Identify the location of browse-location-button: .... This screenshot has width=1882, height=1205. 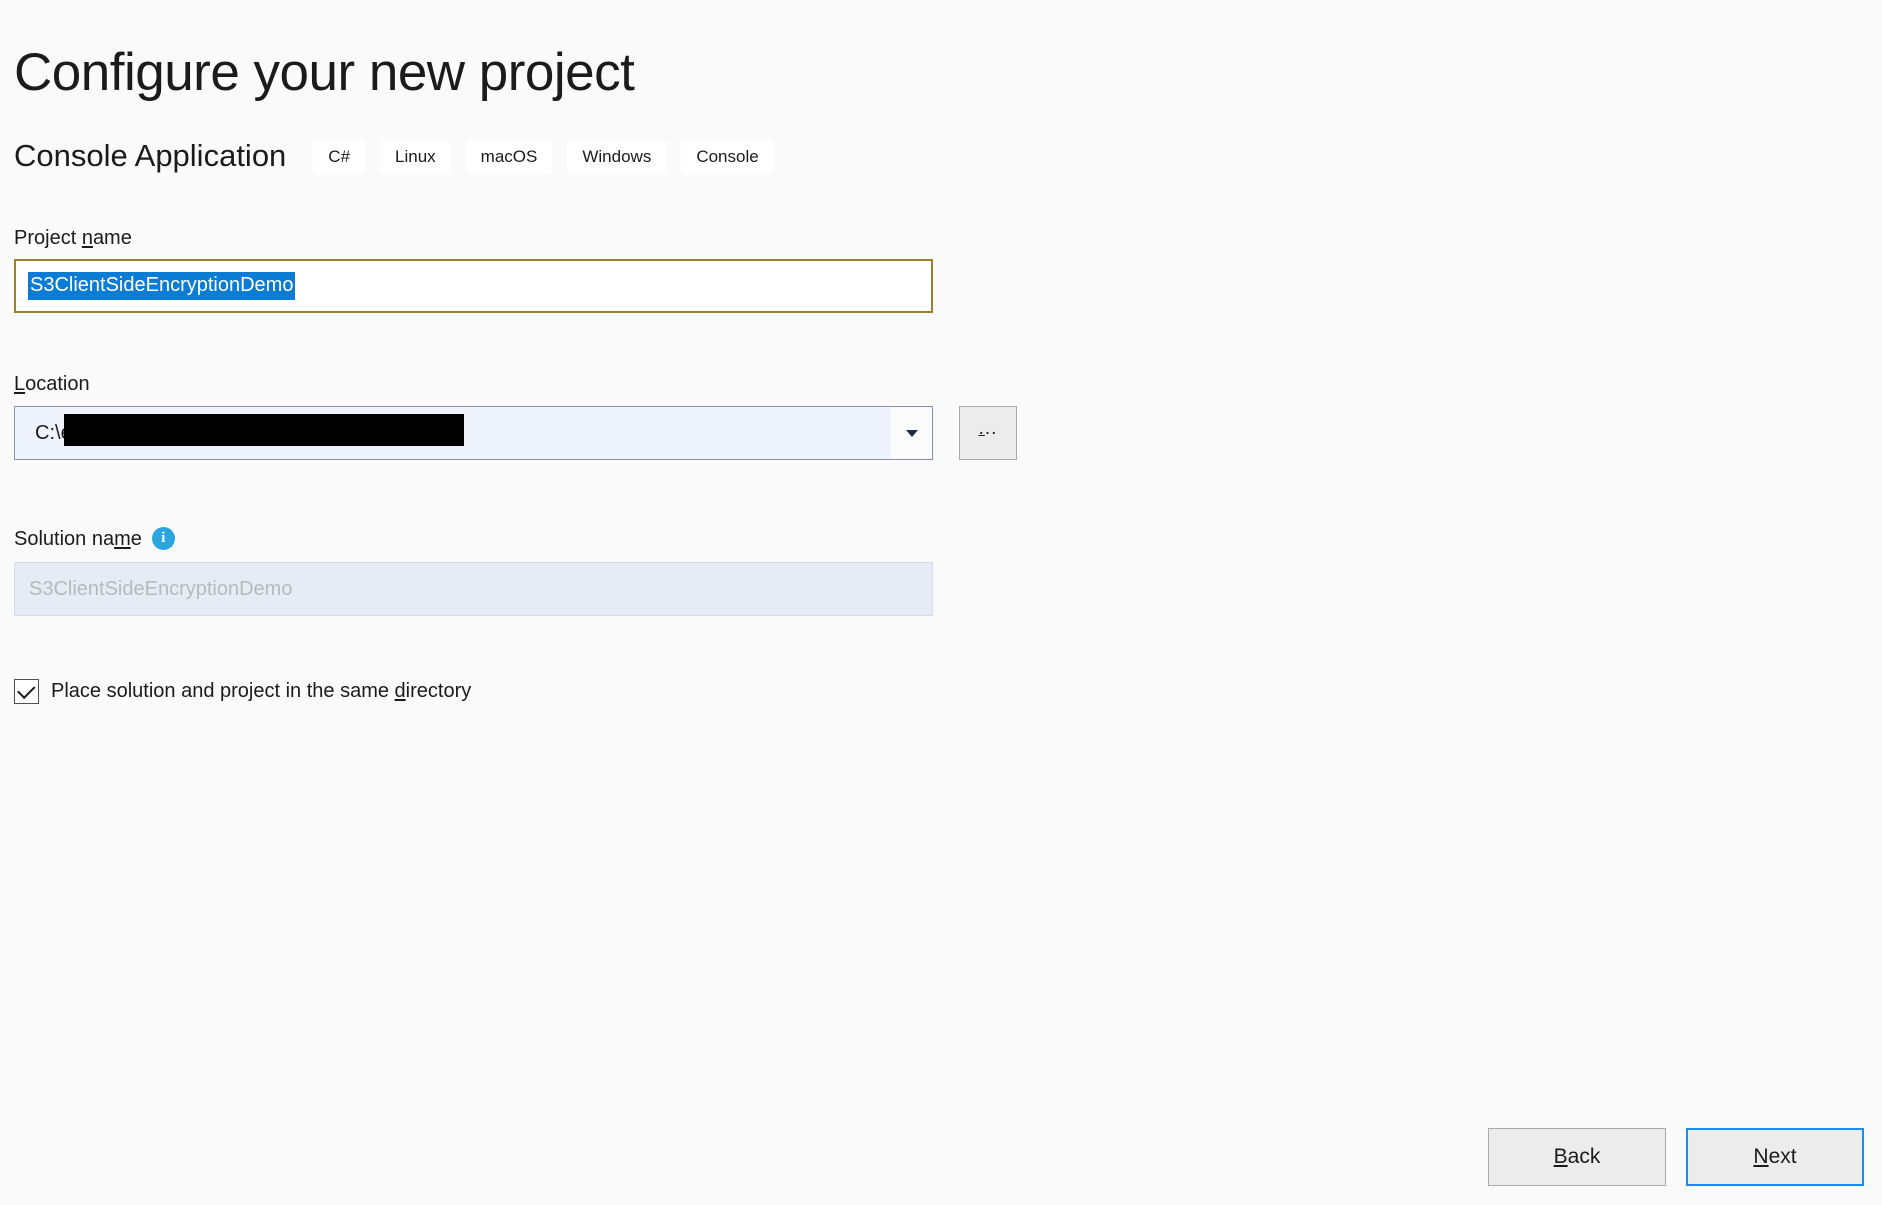
(988, 433).